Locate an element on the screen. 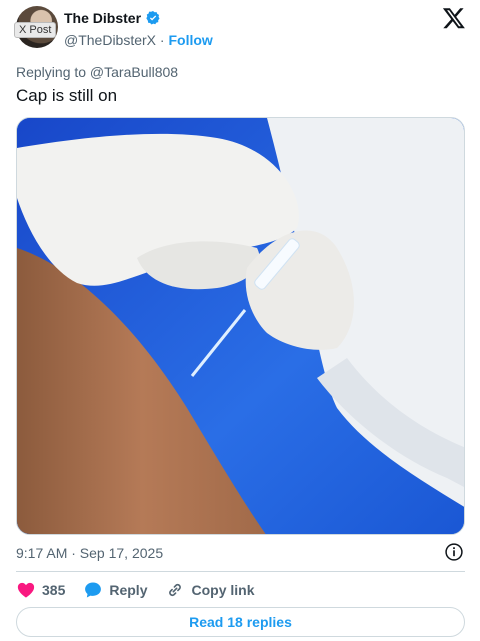  heart-icon is located at coordinates (26, 590).